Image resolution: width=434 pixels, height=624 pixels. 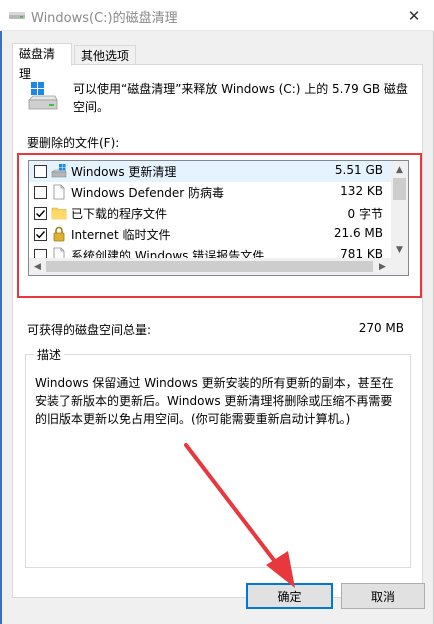 I want to click on scroll-down-arrow-icon: ▼, so click(x=399, y=249).